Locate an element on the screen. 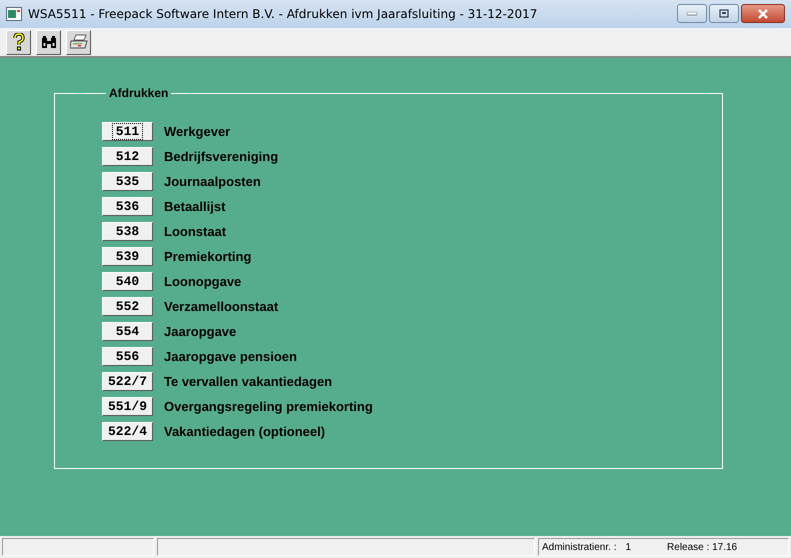  printer-icon is located at coordinates (79, 42).